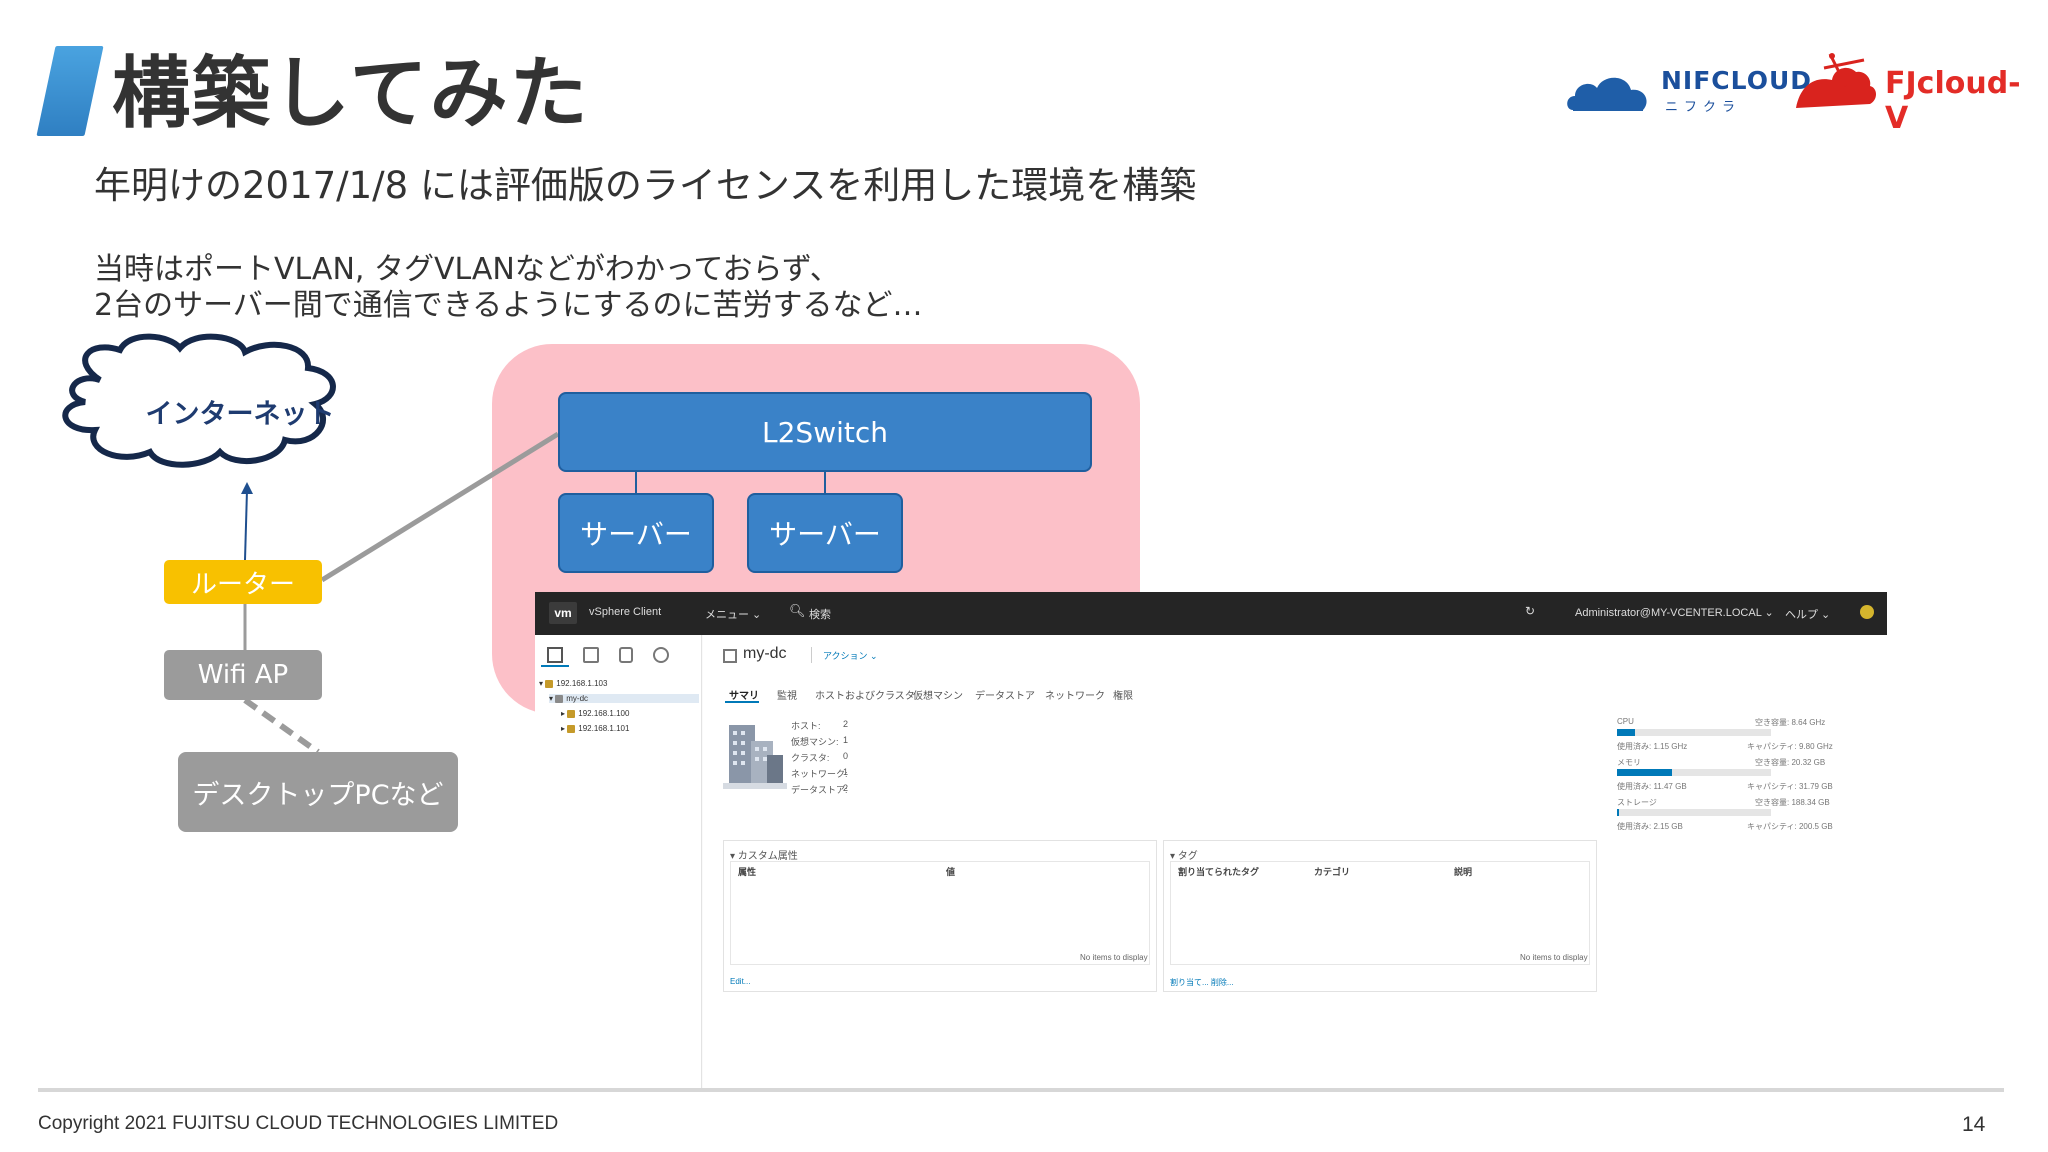 The width and height of the screenshot is (2048, 1152). What do you see at coordinates (819, 790) in the screenshot?
I see `summary-label-datastores: データストア:` at bounding box center [819, 790].